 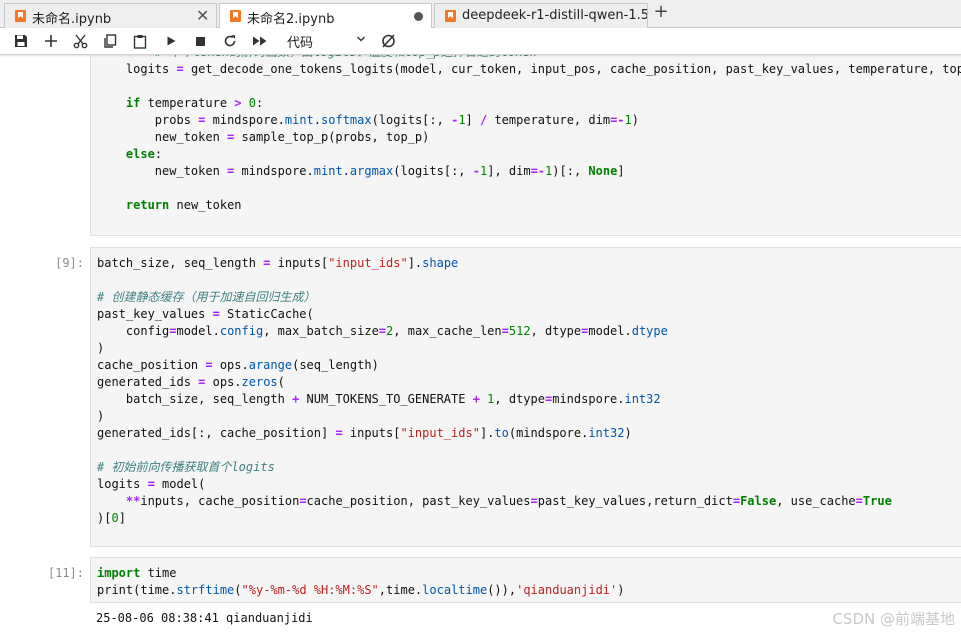 What do you see at coordinates (202, 15) in the screenshot?
I see `close-icon: ✕` at bounding box center [202, 15].